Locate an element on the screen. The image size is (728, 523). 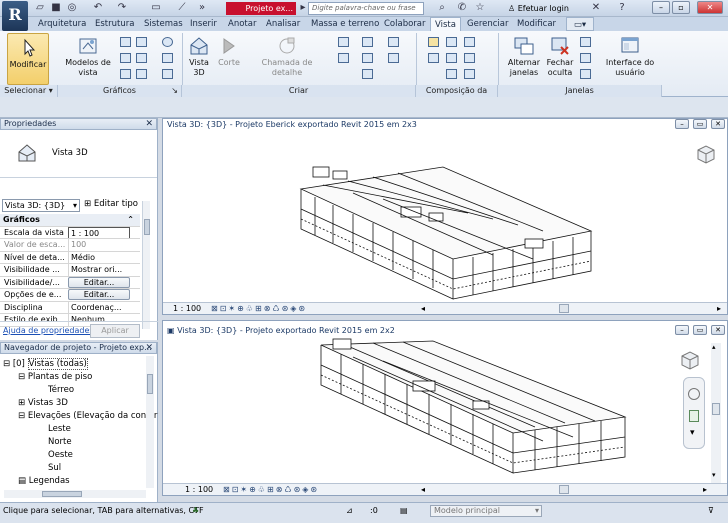
redo-icon: ↷ is located at coordinates (122, 8).